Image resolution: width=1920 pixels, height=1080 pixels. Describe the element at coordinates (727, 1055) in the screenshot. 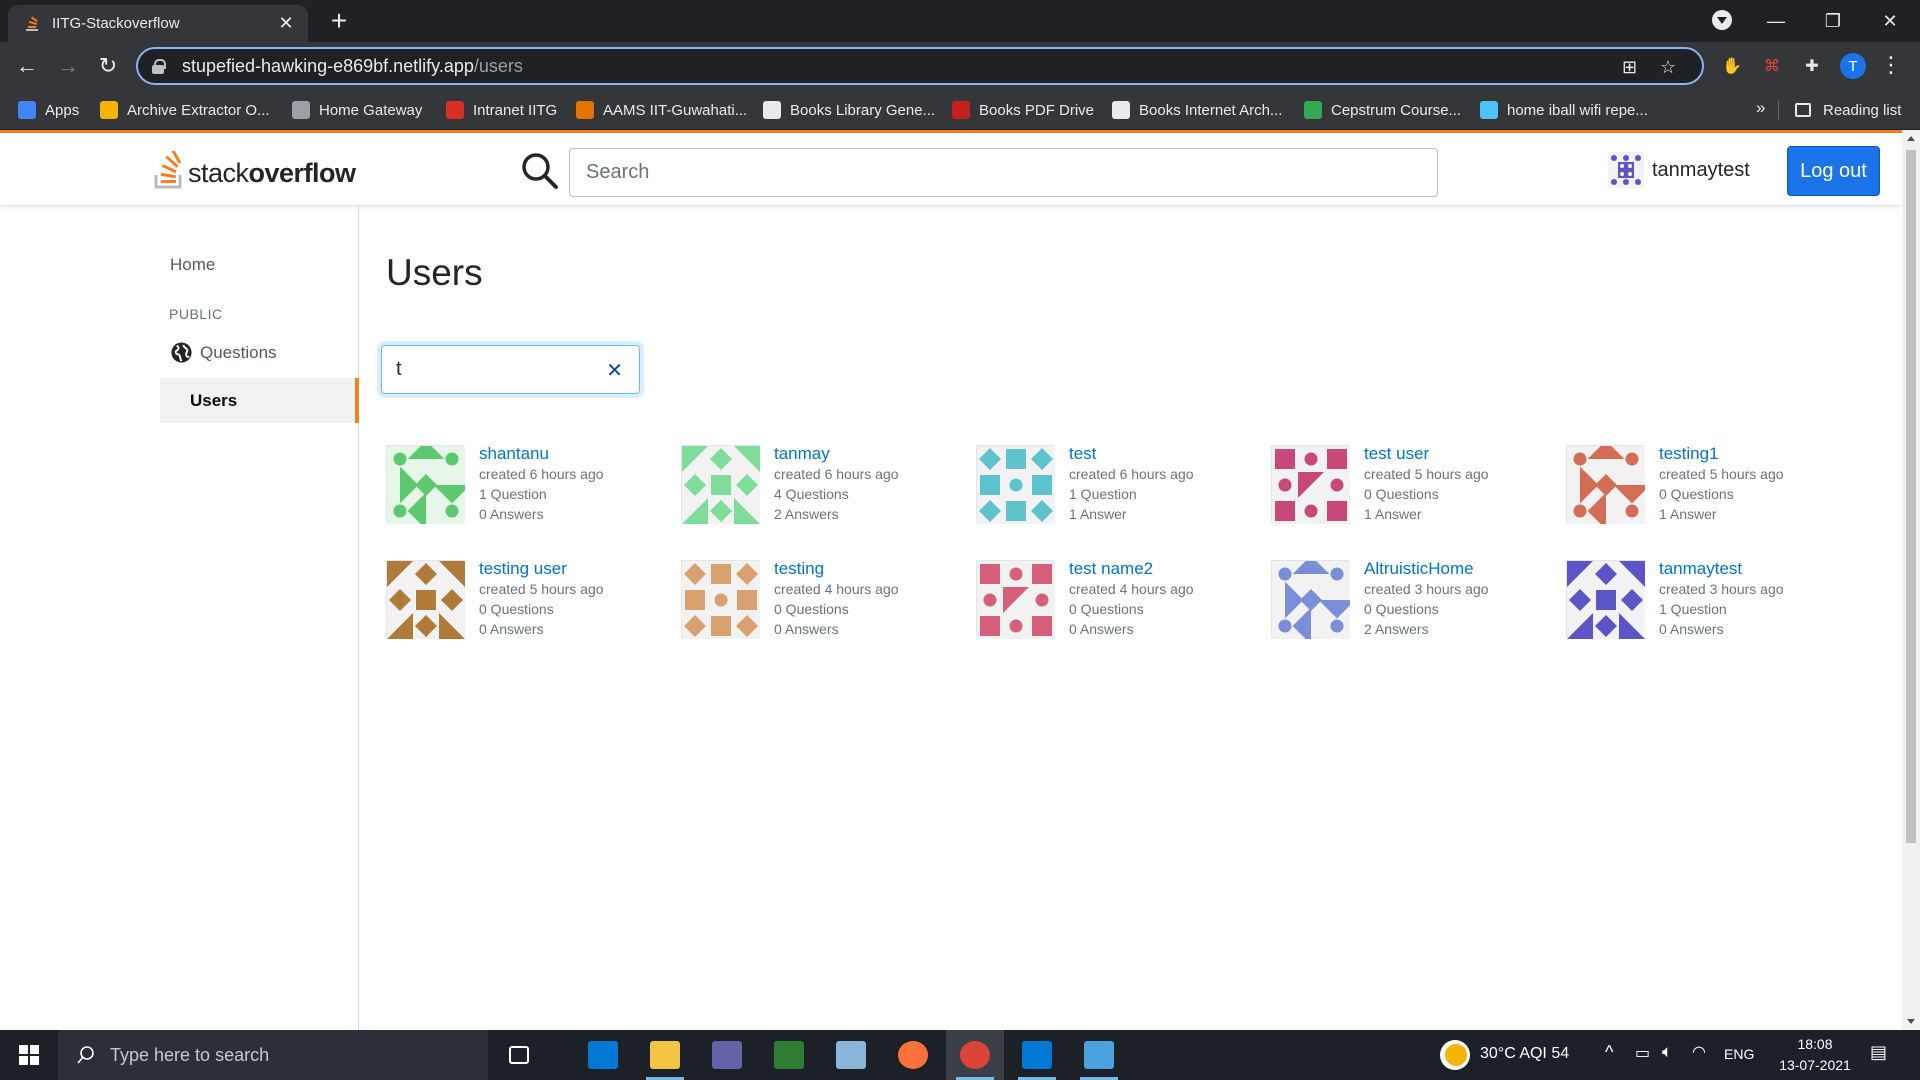

I see `taskbar-app-teams` at that location.